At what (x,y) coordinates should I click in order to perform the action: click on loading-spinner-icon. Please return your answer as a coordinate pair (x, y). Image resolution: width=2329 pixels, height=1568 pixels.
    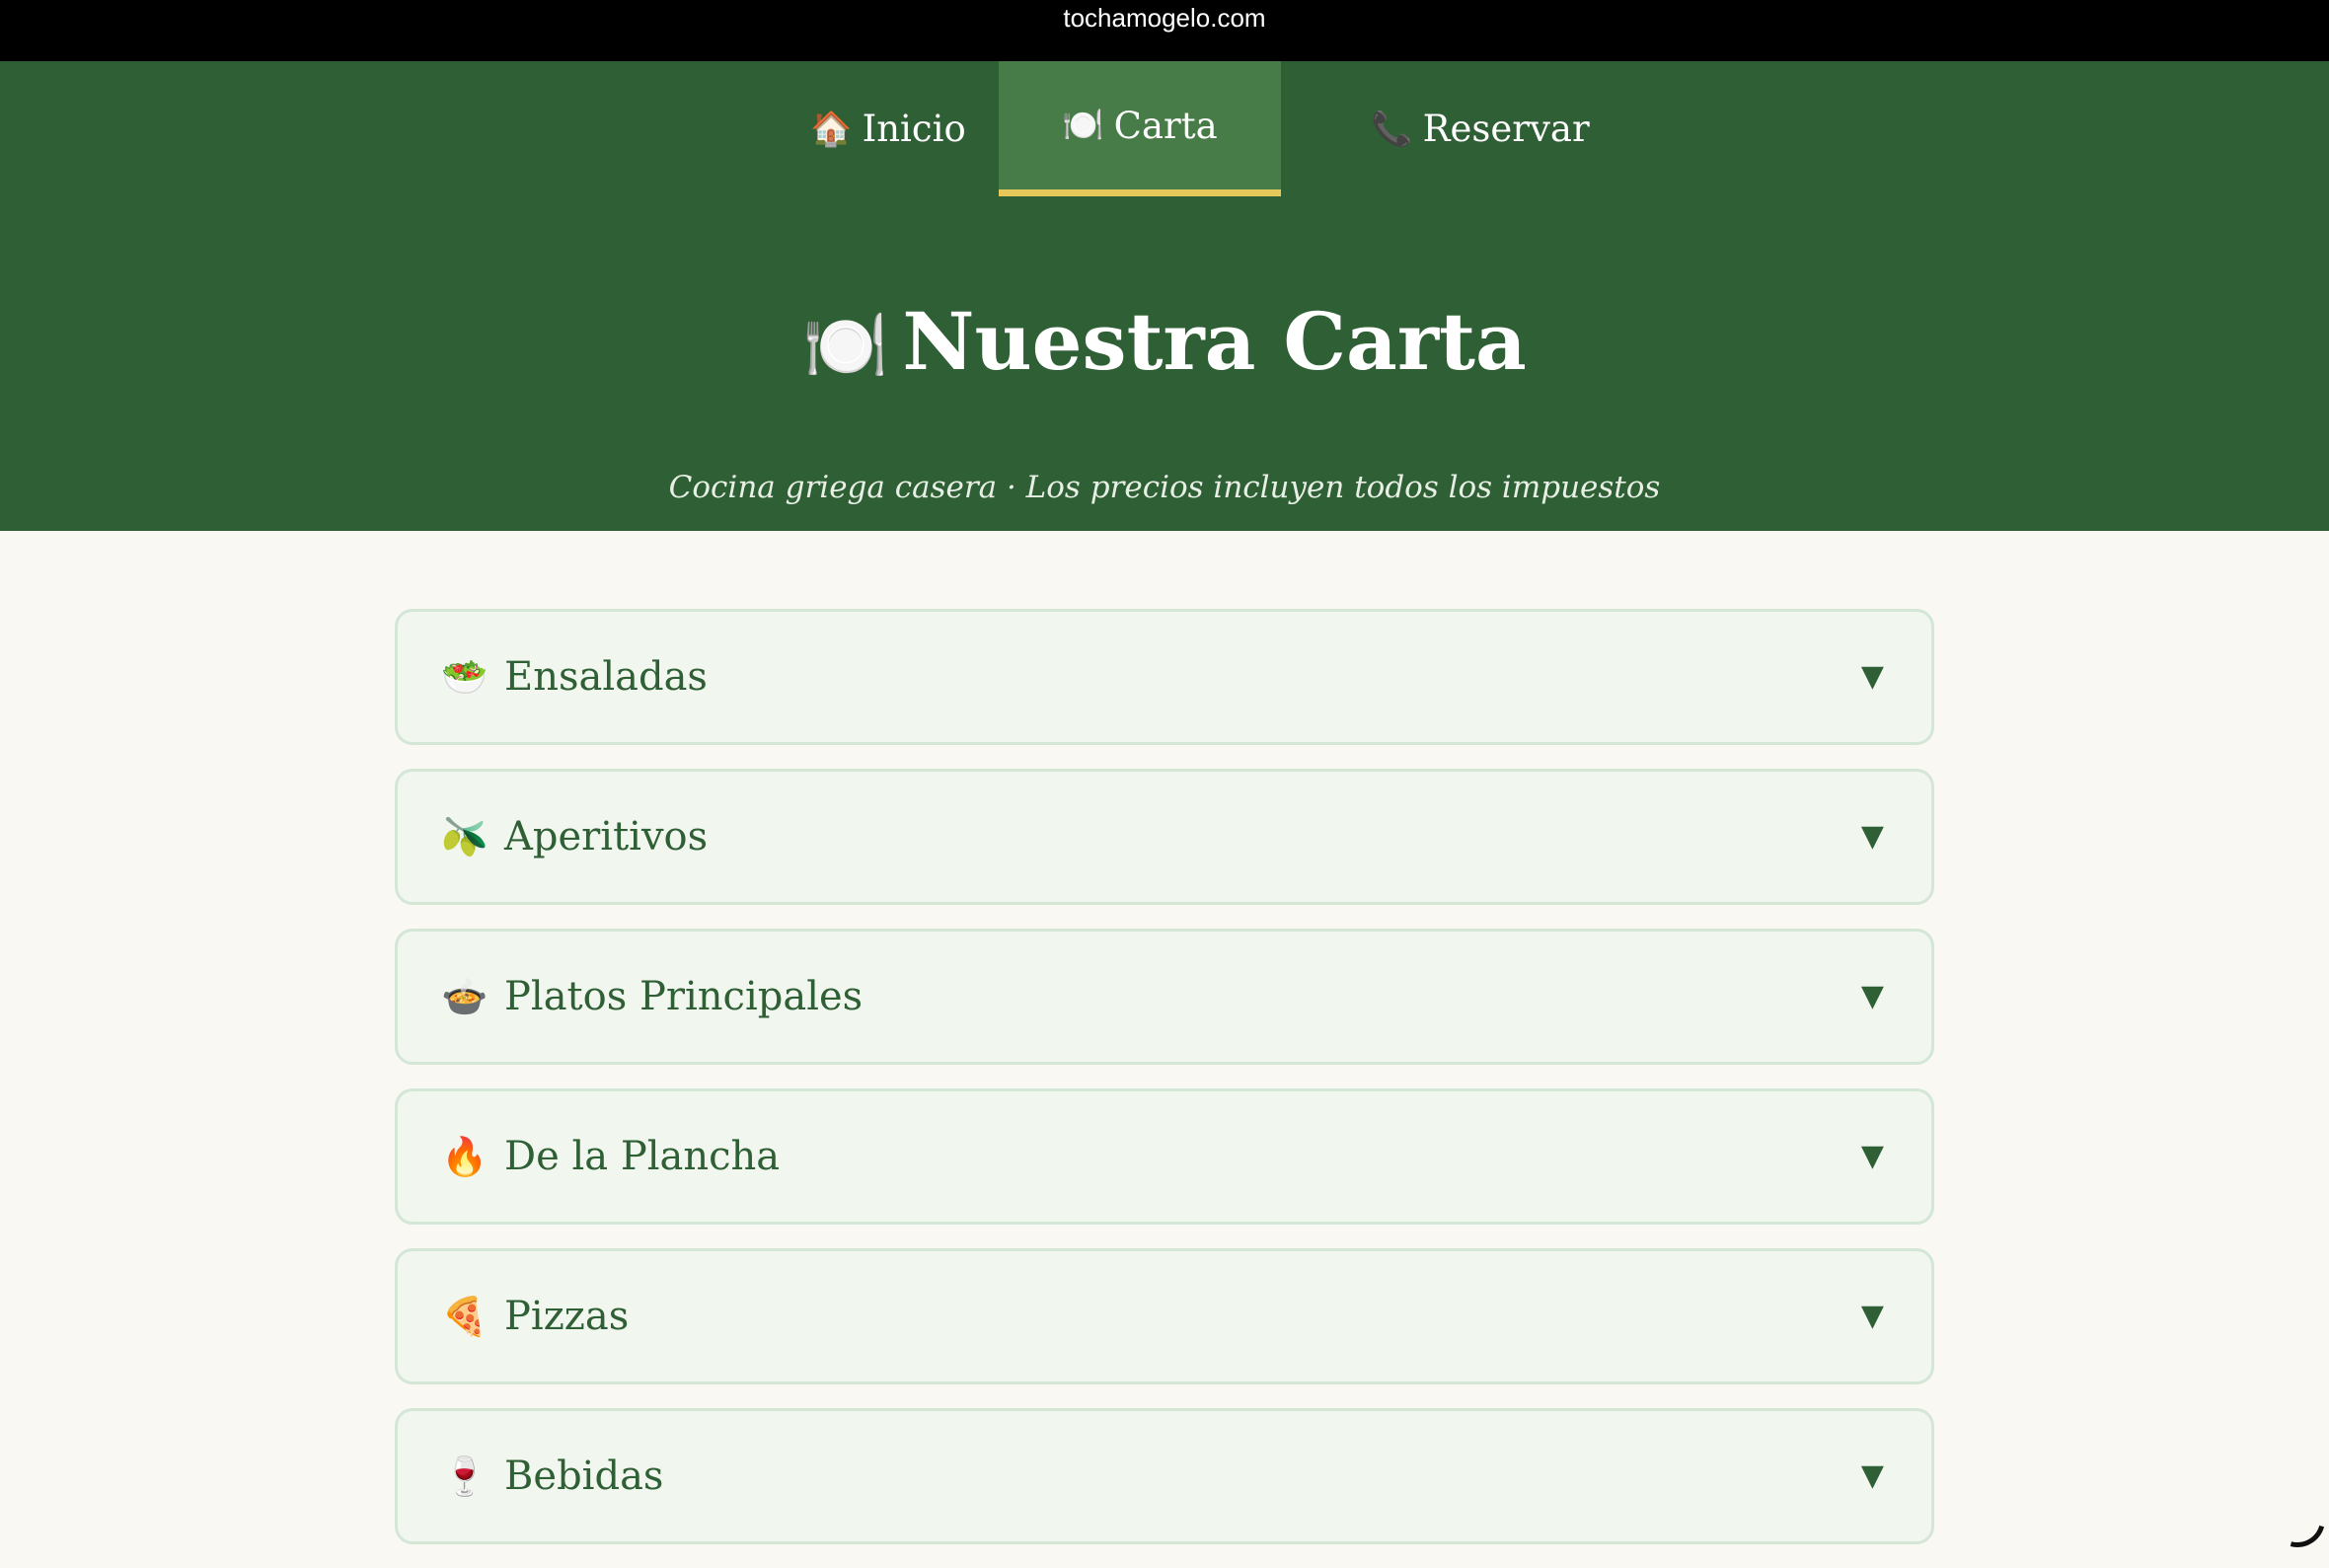
    Looking at the image, I should click on (2294, 1520).